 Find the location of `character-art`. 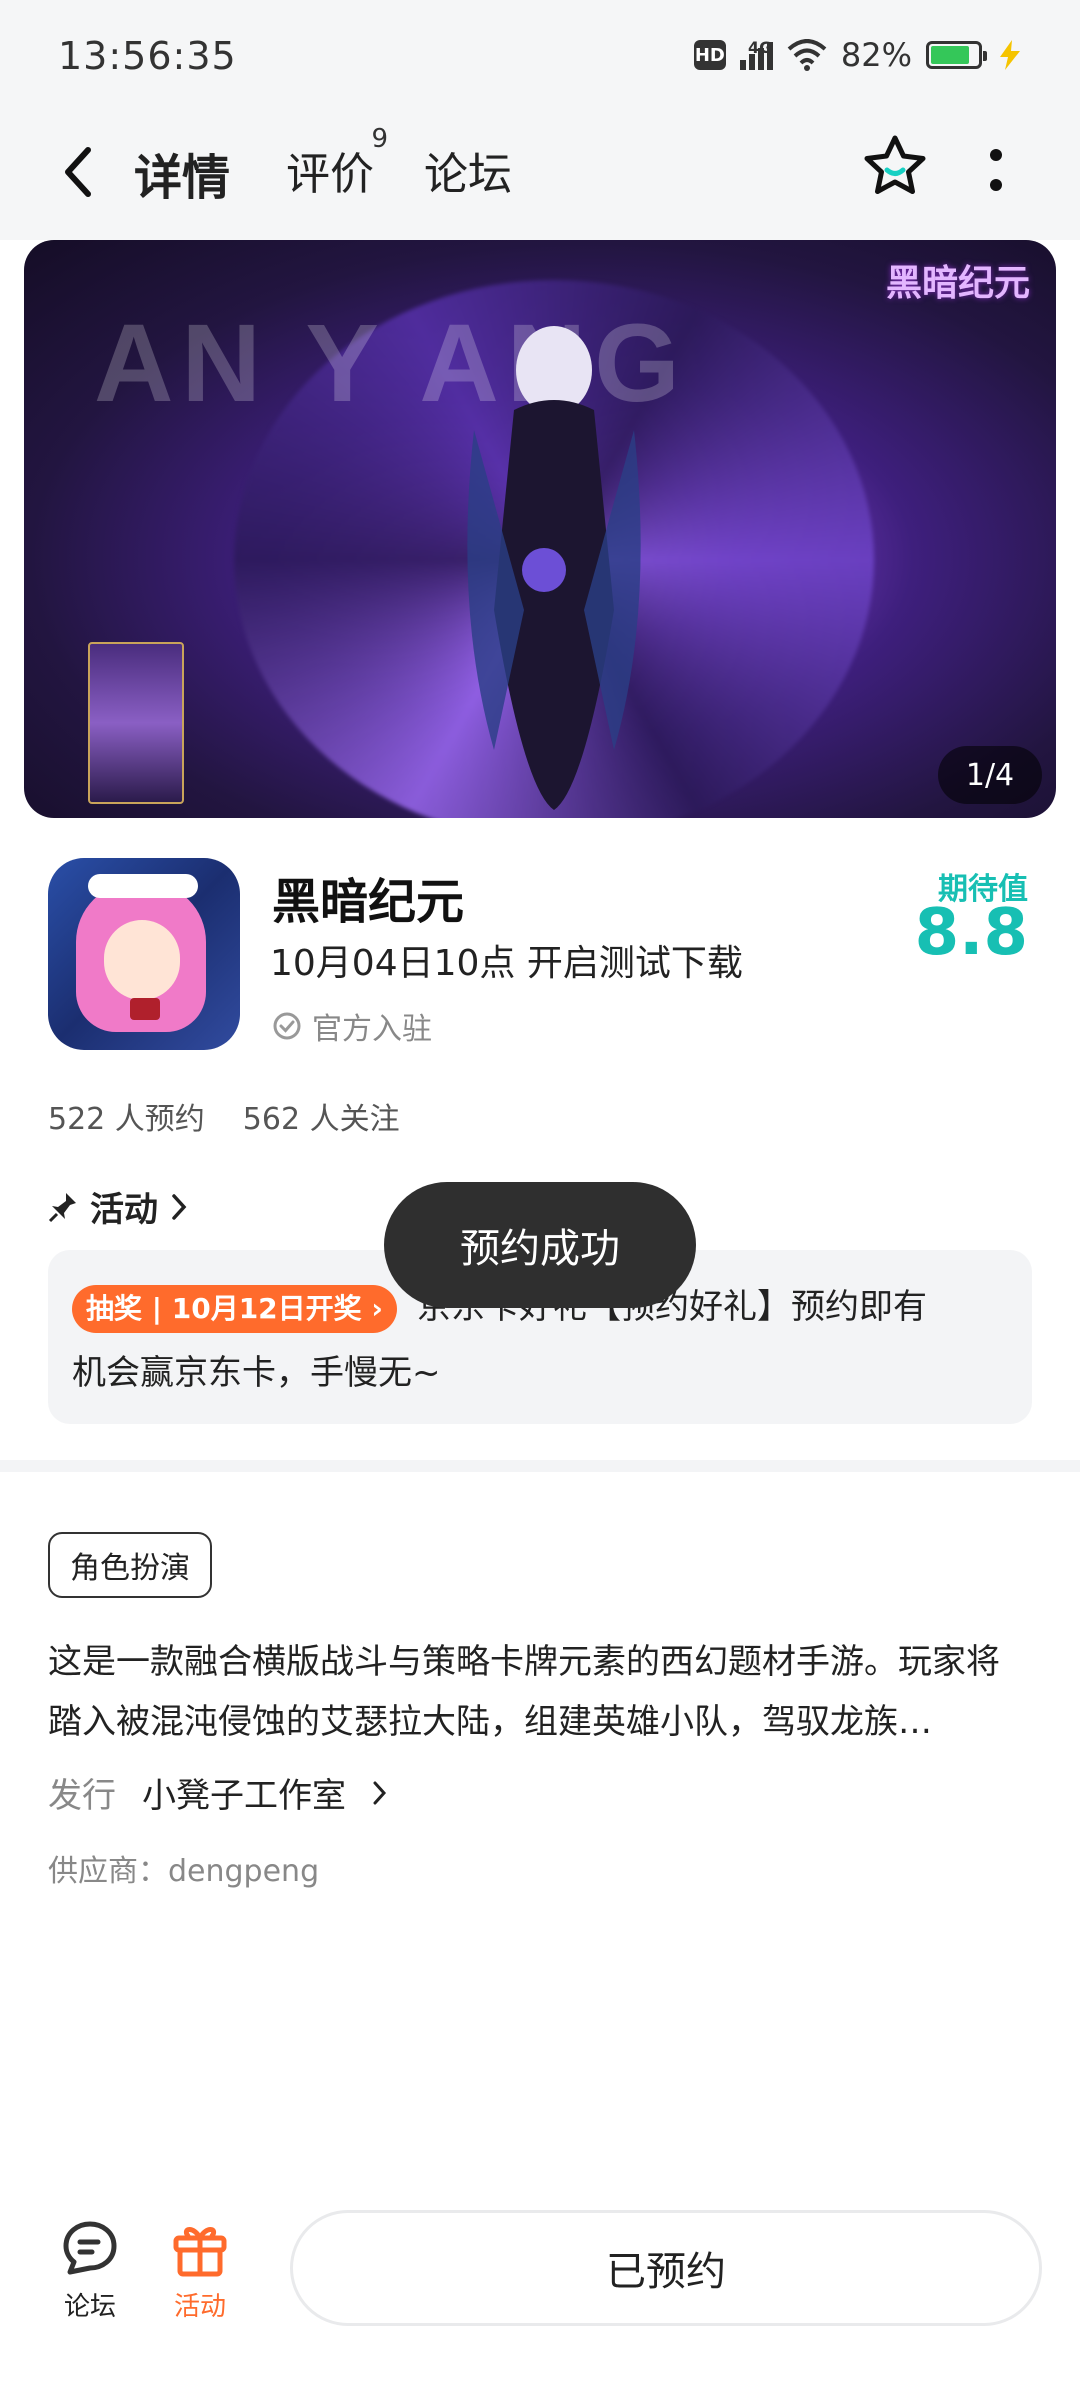

character-art is located at coordinates (554, 568).